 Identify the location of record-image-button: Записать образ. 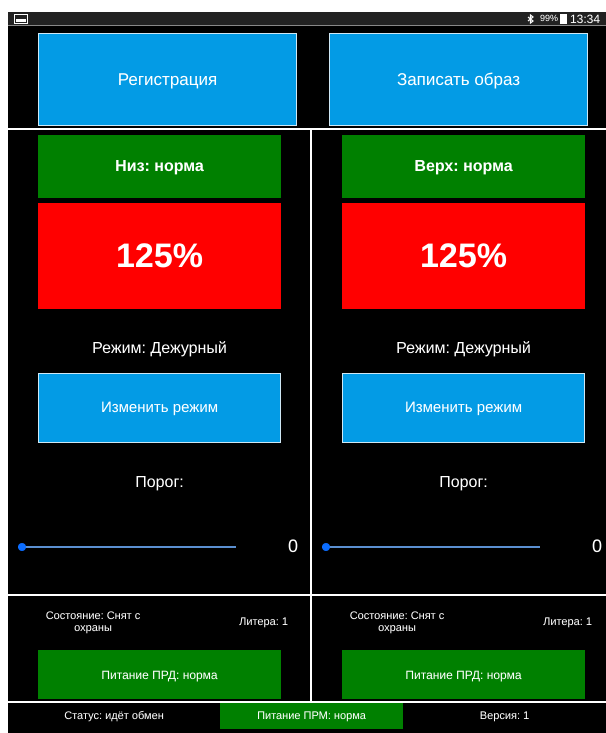
(458, 79).